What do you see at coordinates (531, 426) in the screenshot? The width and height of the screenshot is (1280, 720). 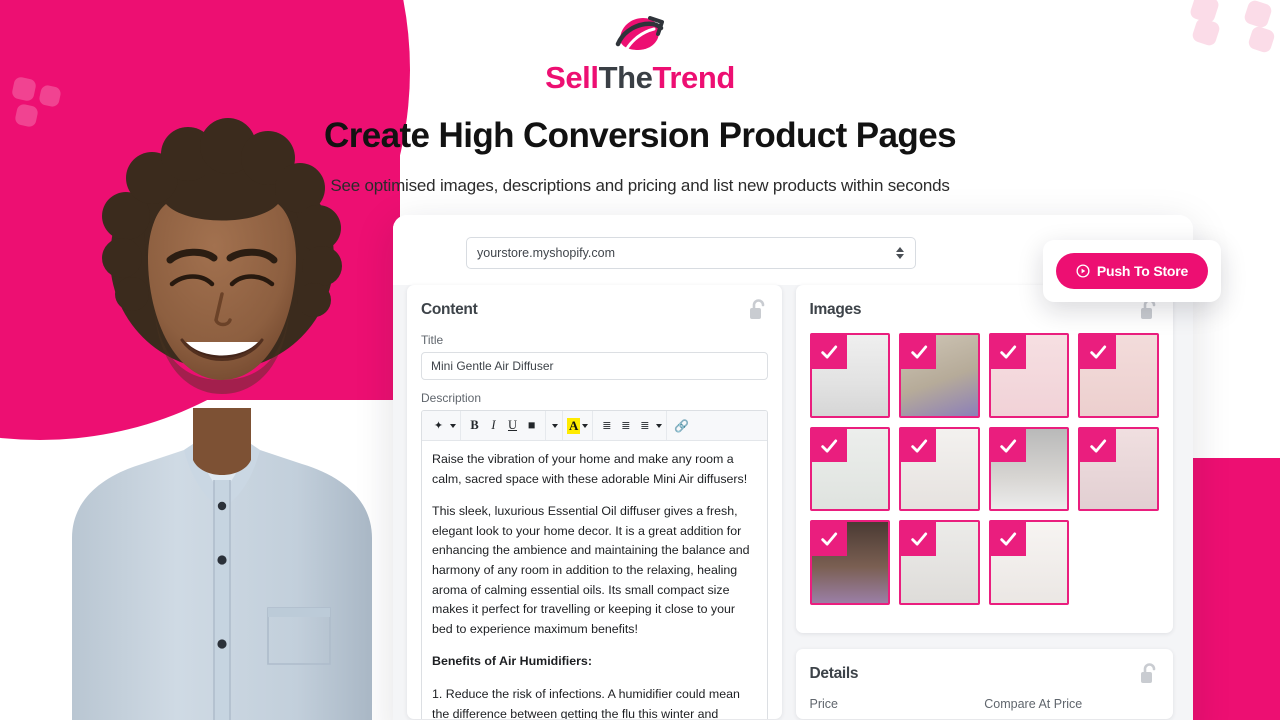 I see `font-style-button: ■` at bounding box center [531, 426].